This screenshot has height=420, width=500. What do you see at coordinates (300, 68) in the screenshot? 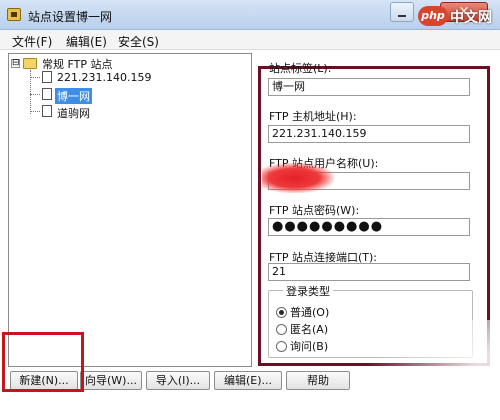
I see `site-label-caption: 站点标签(L):` at bounding box center [300, 68].